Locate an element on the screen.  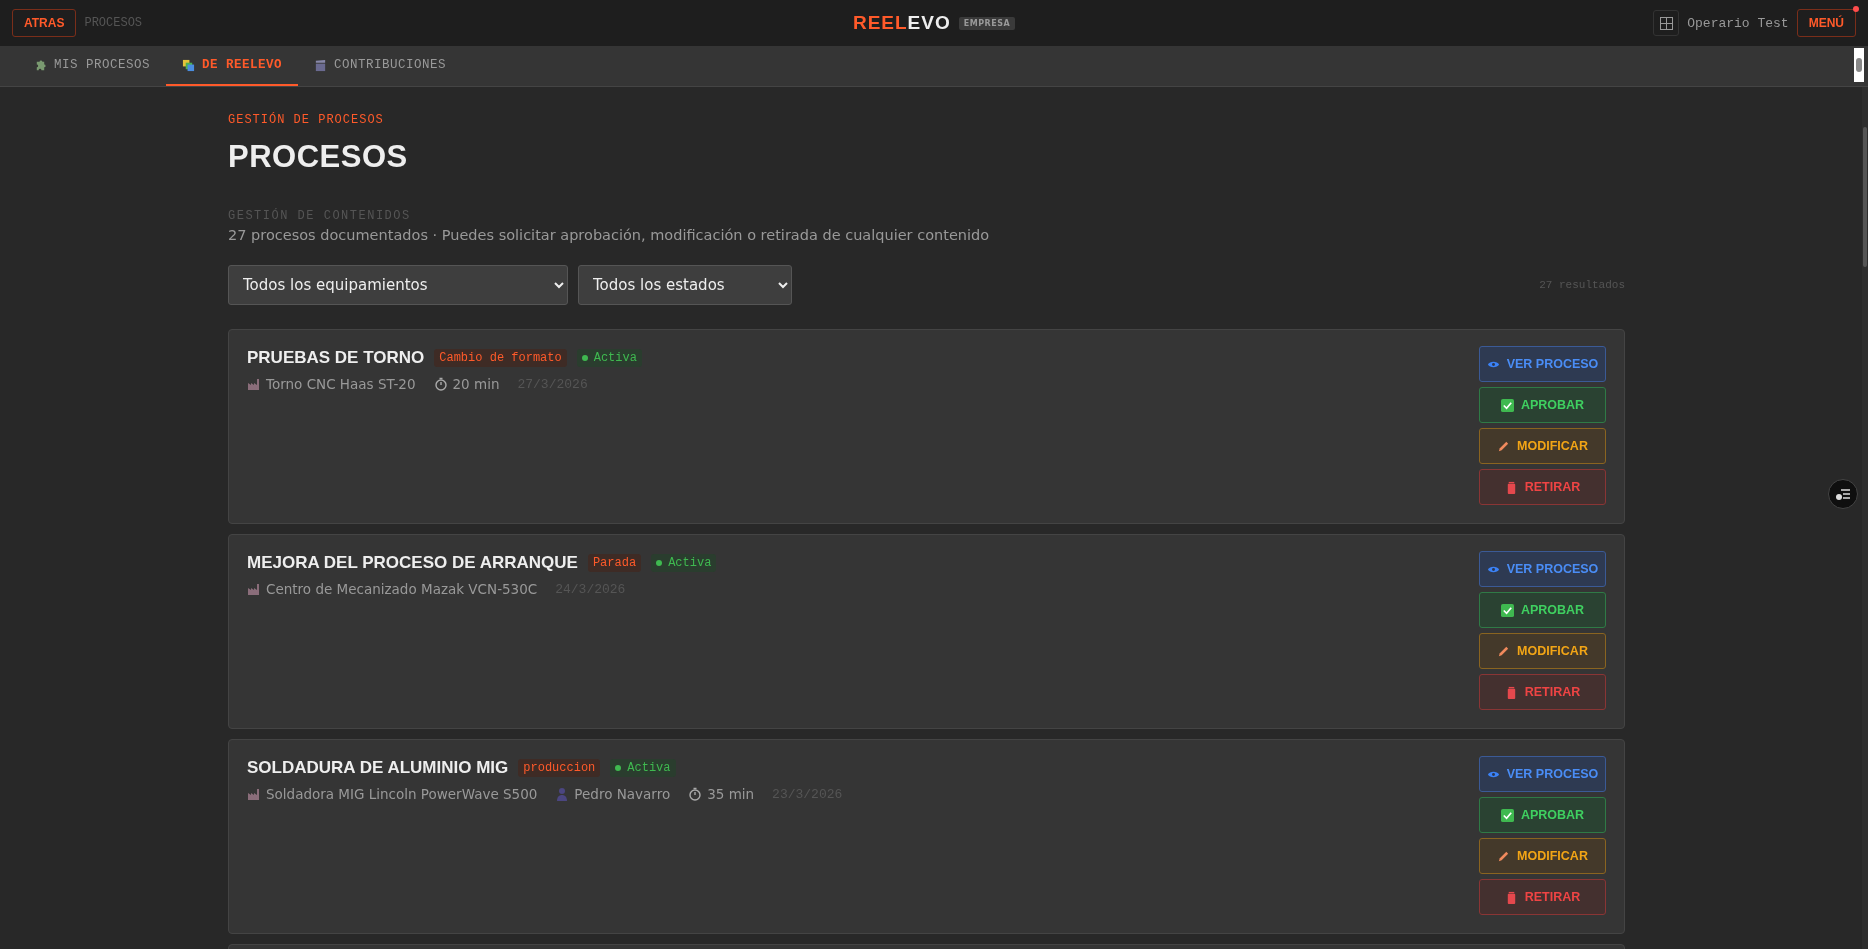
category-tag: produccion is located at coordinates (559, 768).